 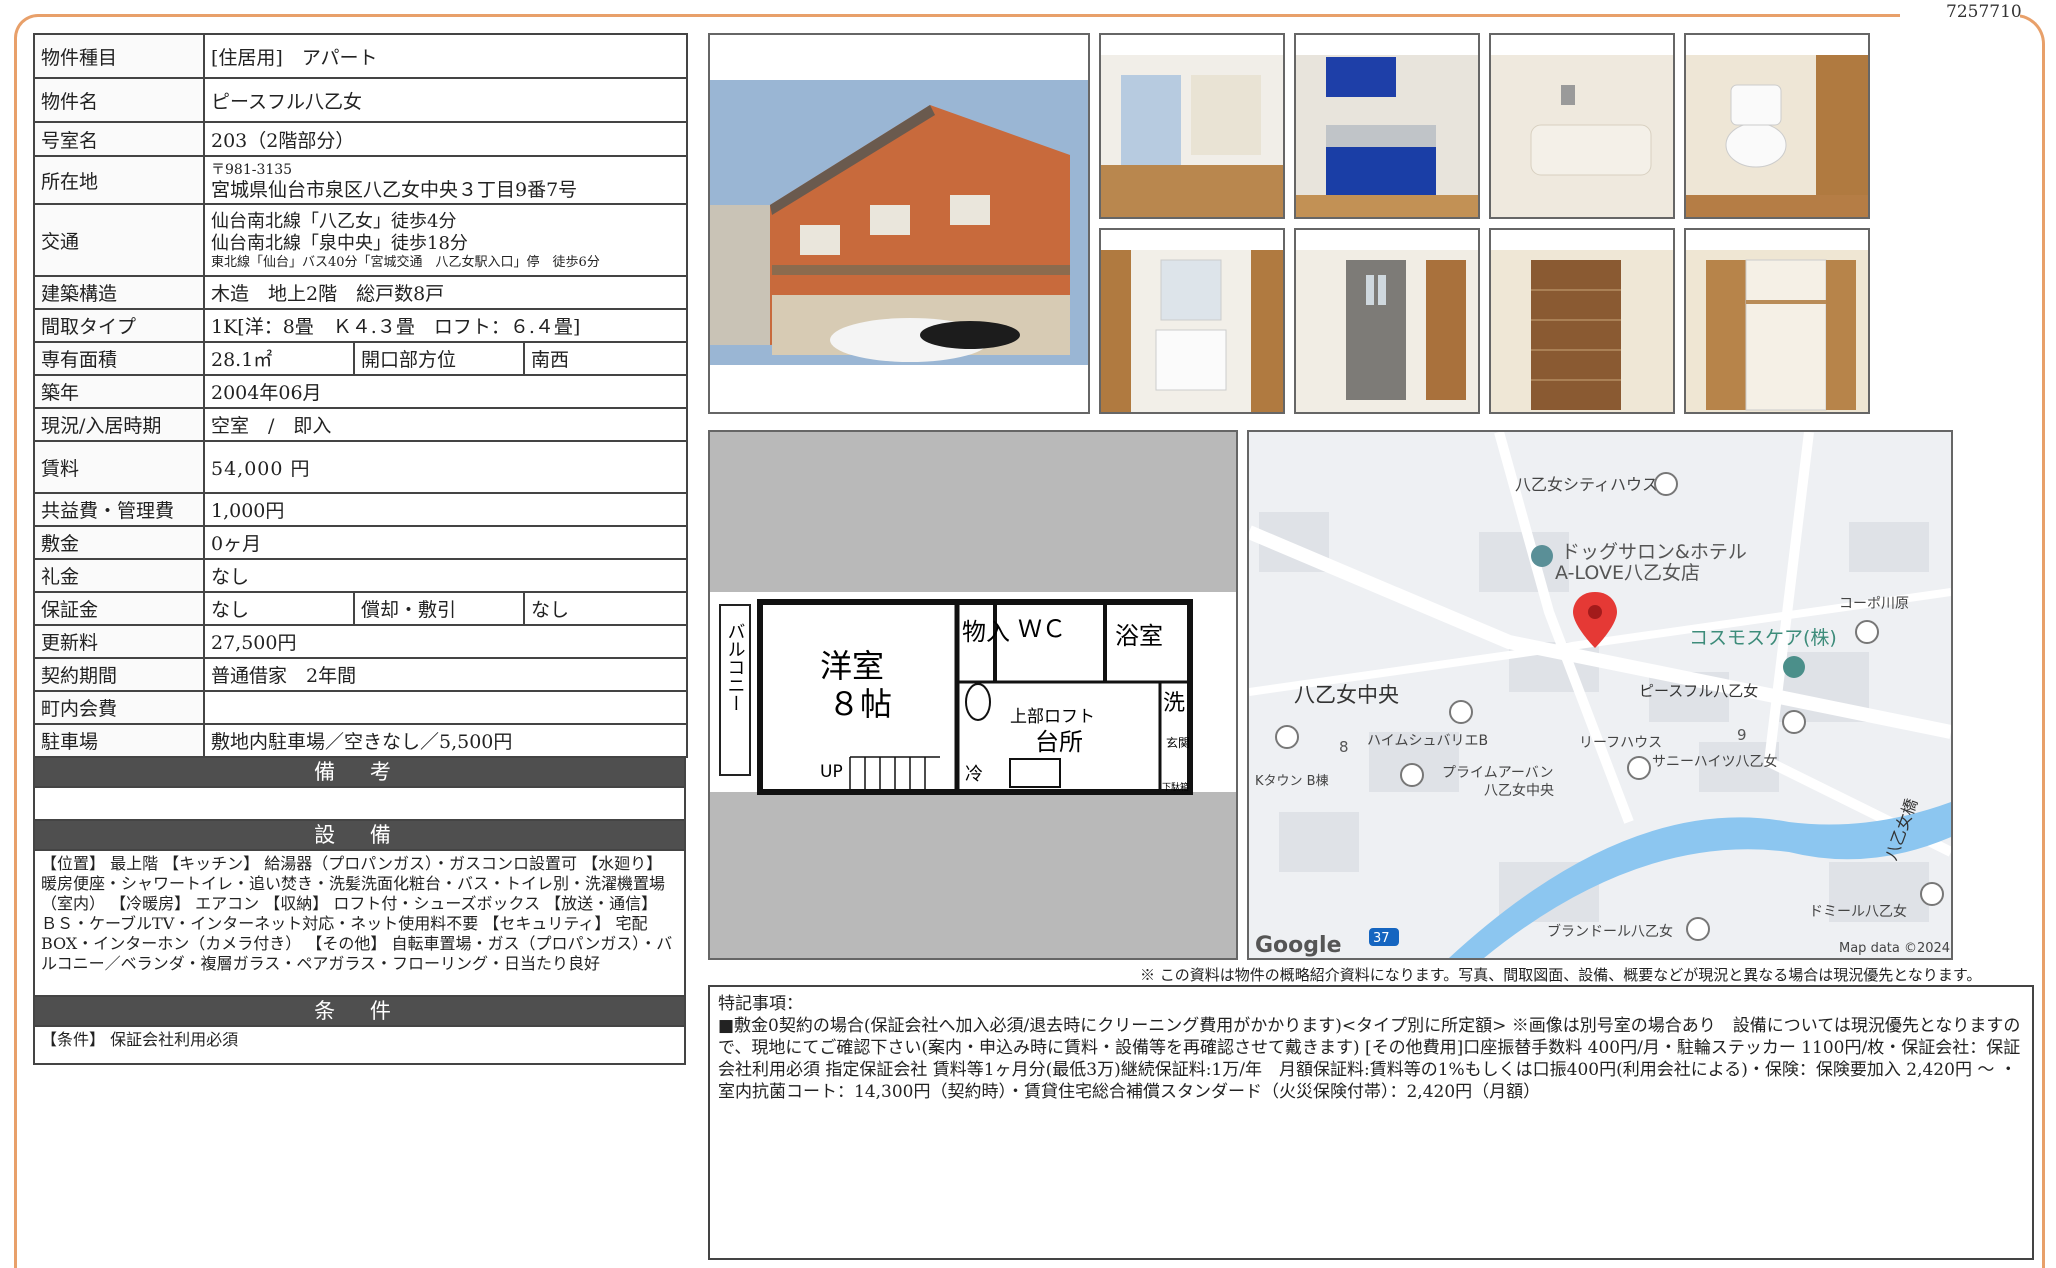 I want to click on storage-label: 物入, so click(x=986, y=632).